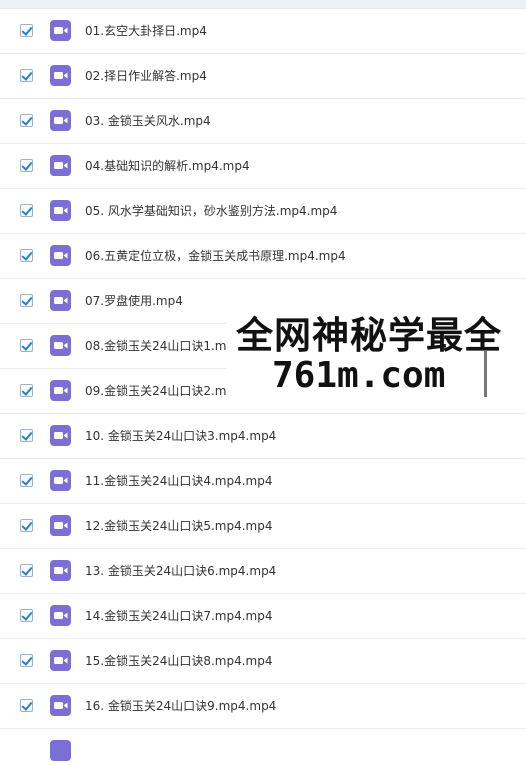 The image size is (526, 765). I want to click on file-row: 01.玄空大卦择日.mp4, so click(263, 31).